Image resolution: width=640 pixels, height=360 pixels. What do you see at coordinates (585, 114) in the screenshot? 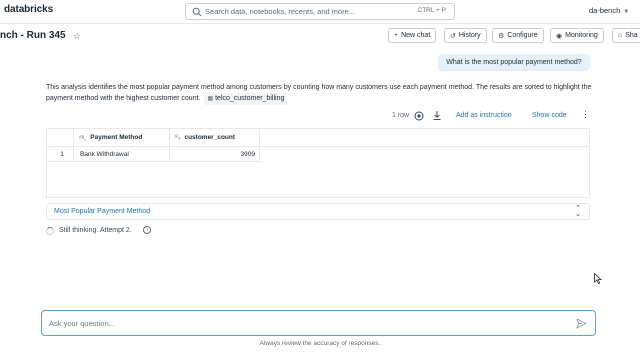
I see `more-options-icon: ⋮` at bounding box center [585, 114].